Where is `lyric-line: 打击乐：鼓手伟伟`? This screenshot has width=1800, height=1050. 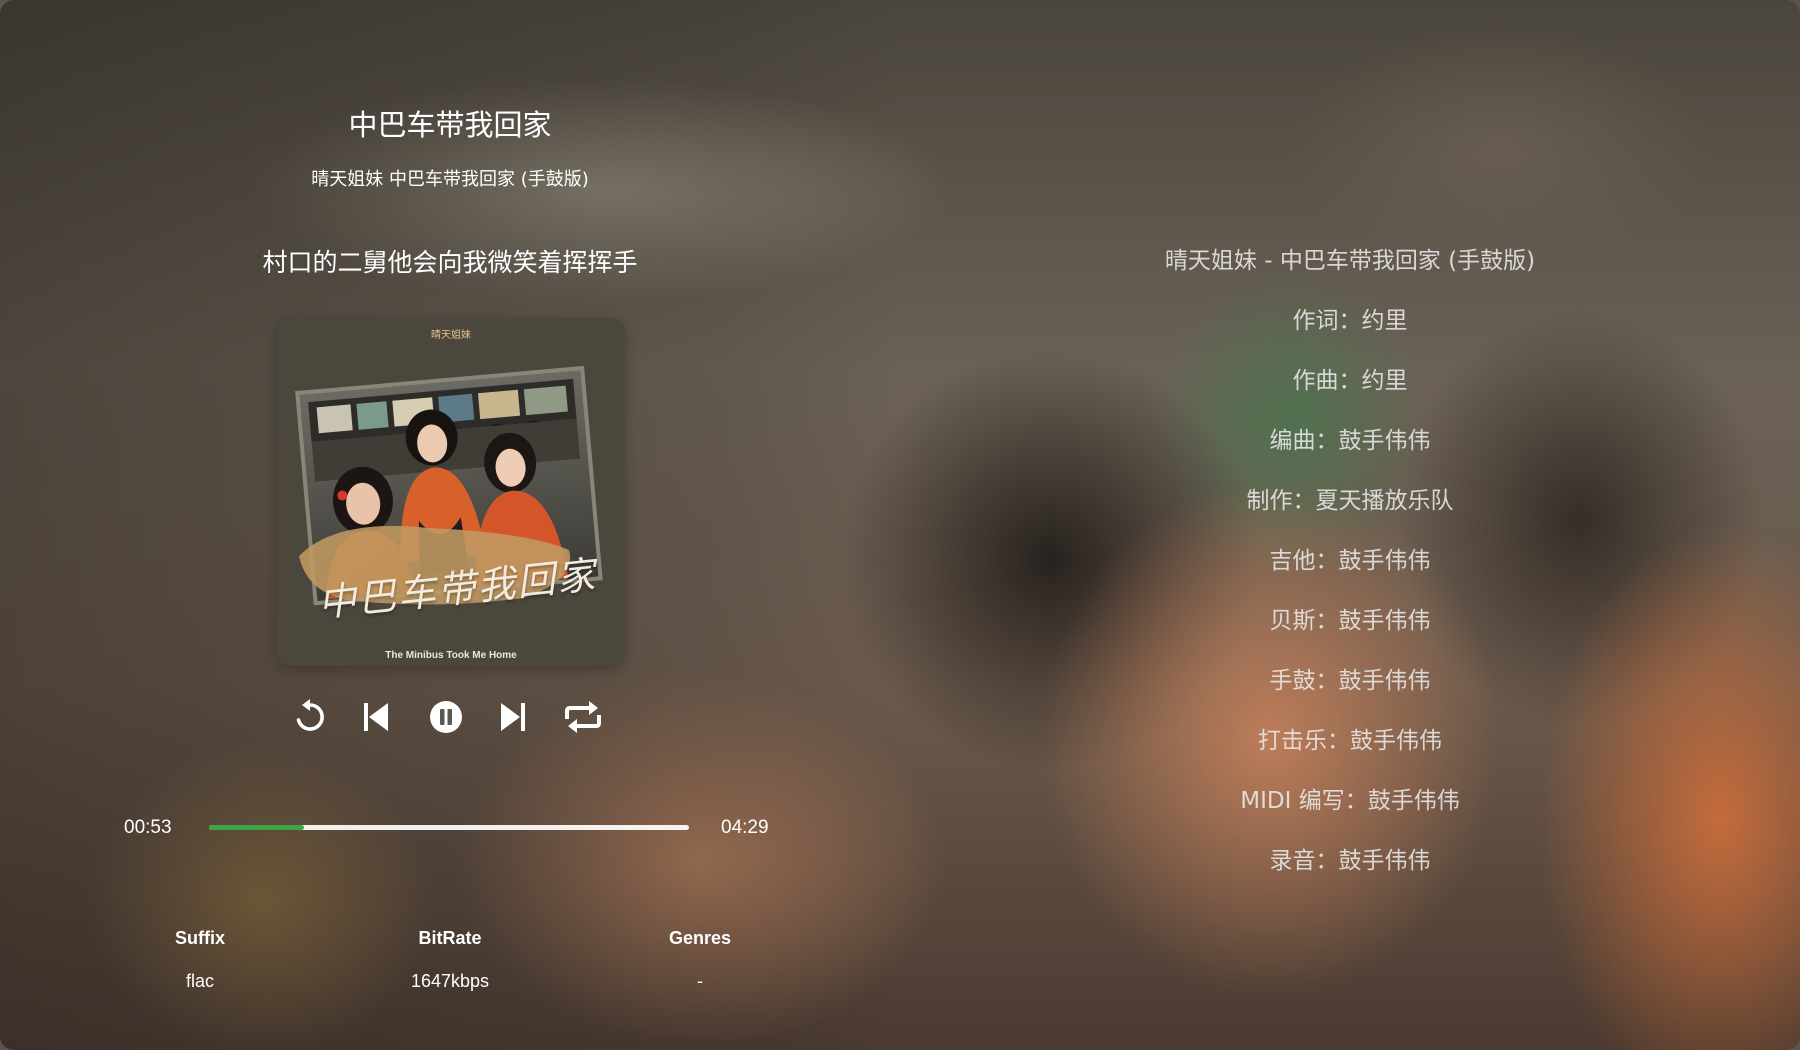
lyric-line: 打击乐：鼓手伟伟 is located at coordinates (1350, 756).